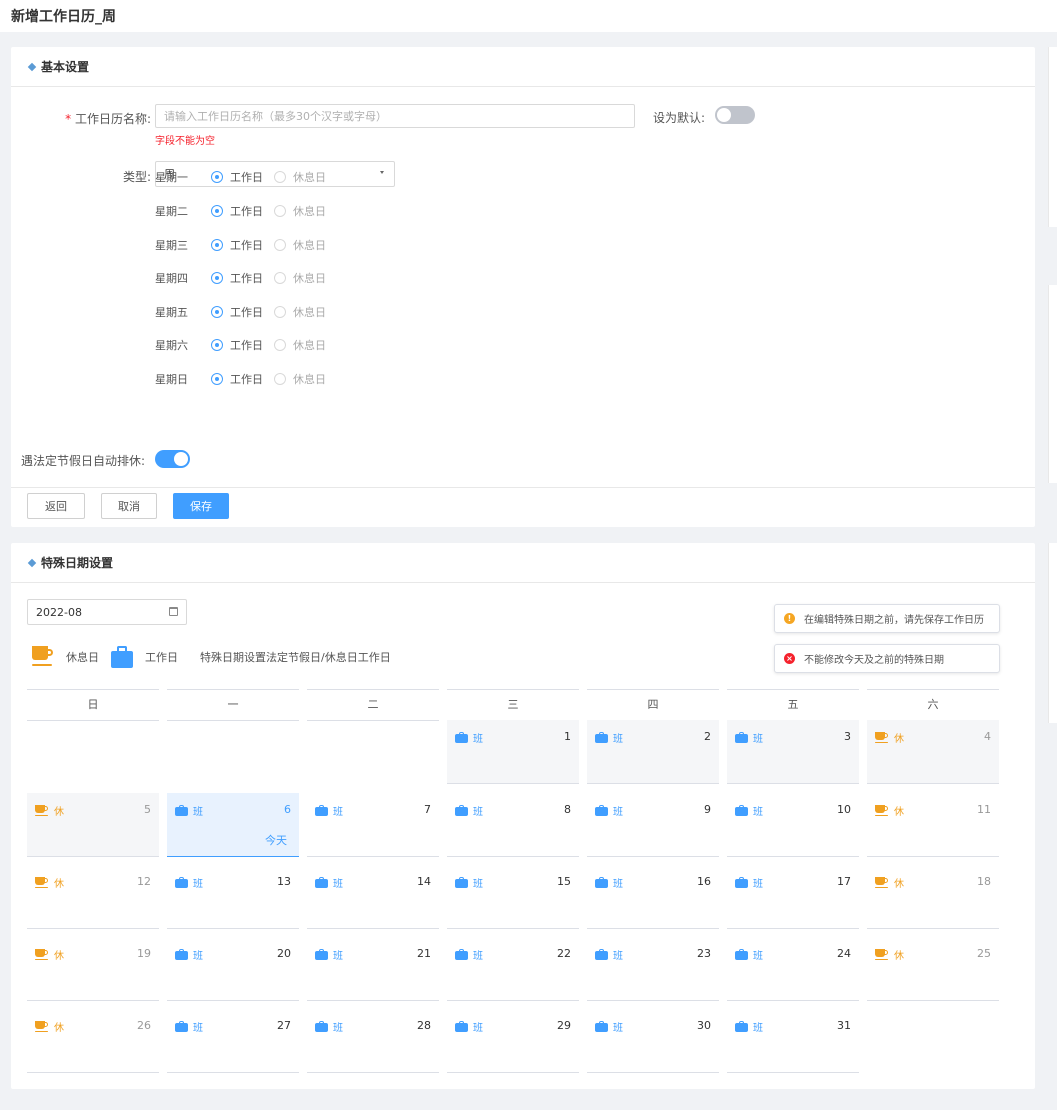 This screenshot has width=1057, height=1110. Describe the element at coordinates (513, 897) in the screenshot. I see `calendar-day-cell: 班 15` at that location.